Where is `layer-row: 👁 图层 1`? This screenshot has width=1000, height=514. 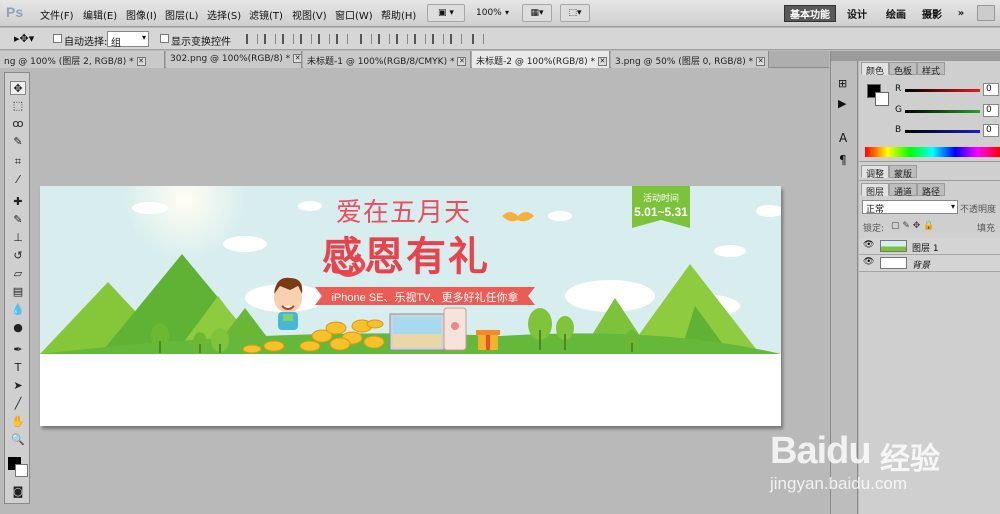 layer-row: 👁 图层 1 is located at coordinates (929, 246).